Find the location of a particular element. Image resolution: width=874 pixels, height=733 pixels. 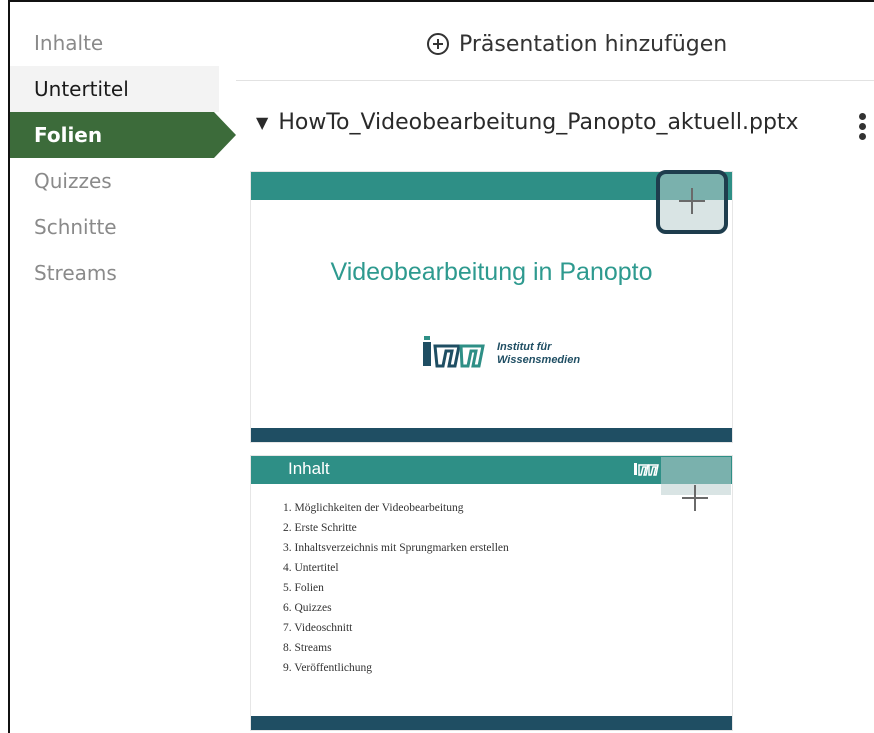

slide-title: Videobearbeitung in Panopto is located at coordinates (491, 272).